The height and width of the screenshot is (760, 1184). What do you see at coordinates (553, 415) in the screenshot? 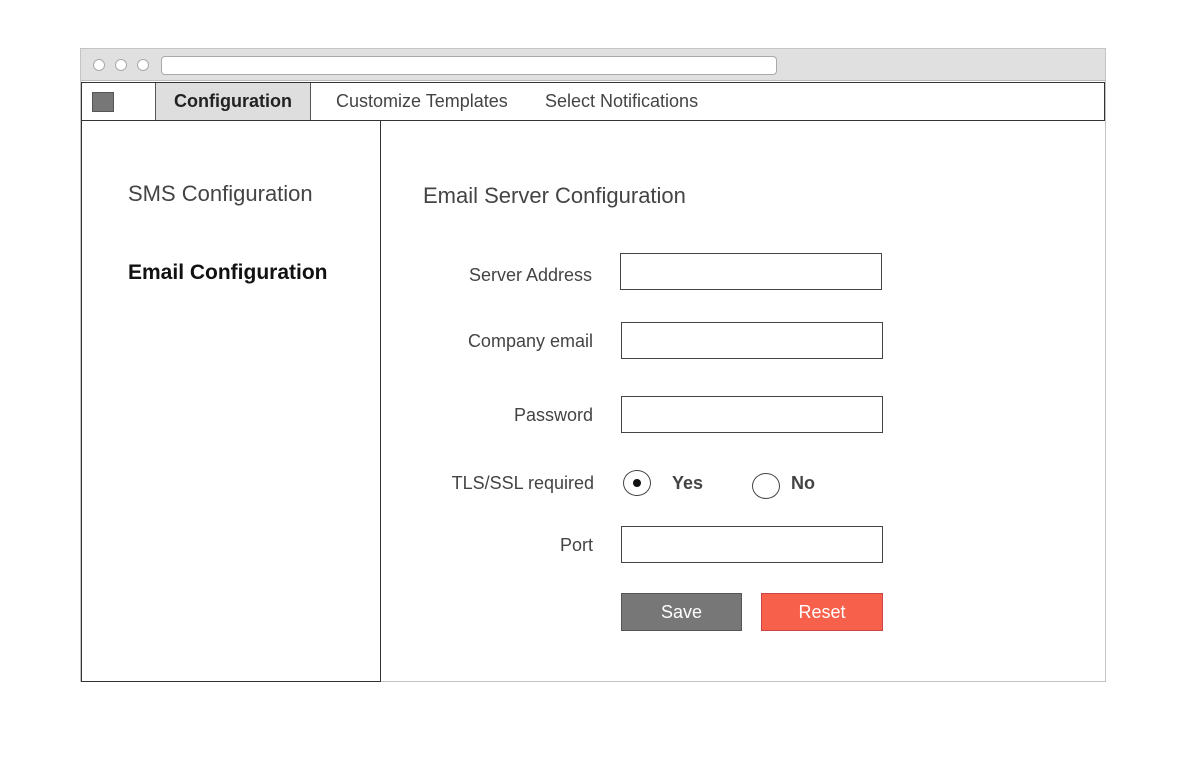
I see `password-label: Password` at bounding box center [553, 415].